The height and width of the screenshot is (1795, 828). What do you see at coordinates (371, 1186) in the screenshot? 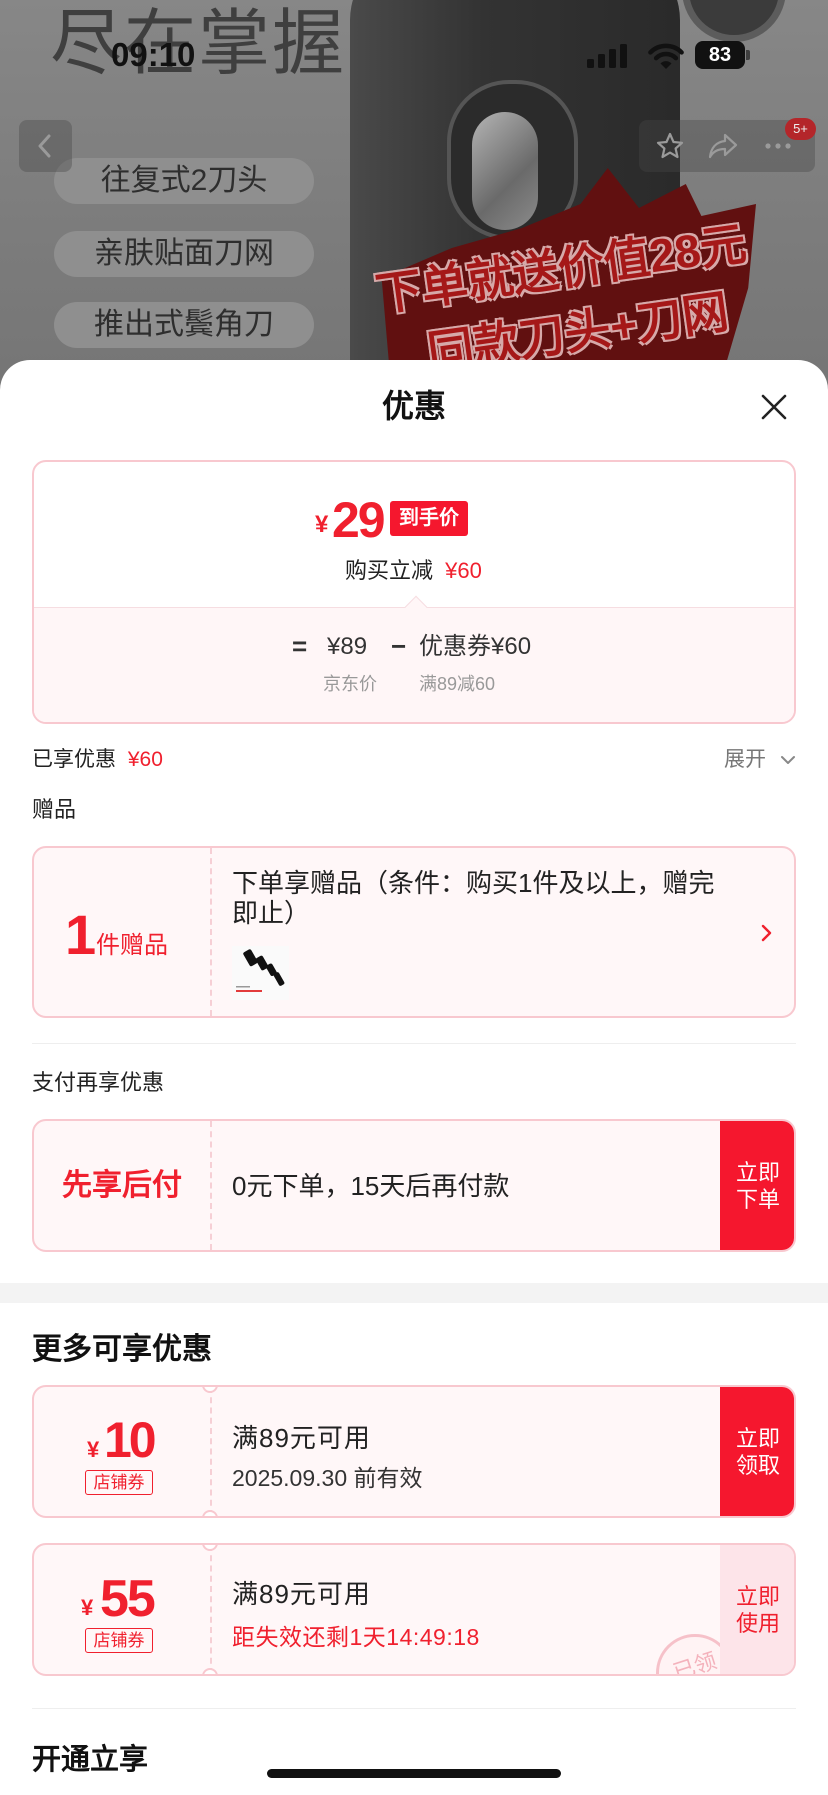
I see `pay-later-description: 0元下单，15天后再付款` at bounding box center [371, 1186].